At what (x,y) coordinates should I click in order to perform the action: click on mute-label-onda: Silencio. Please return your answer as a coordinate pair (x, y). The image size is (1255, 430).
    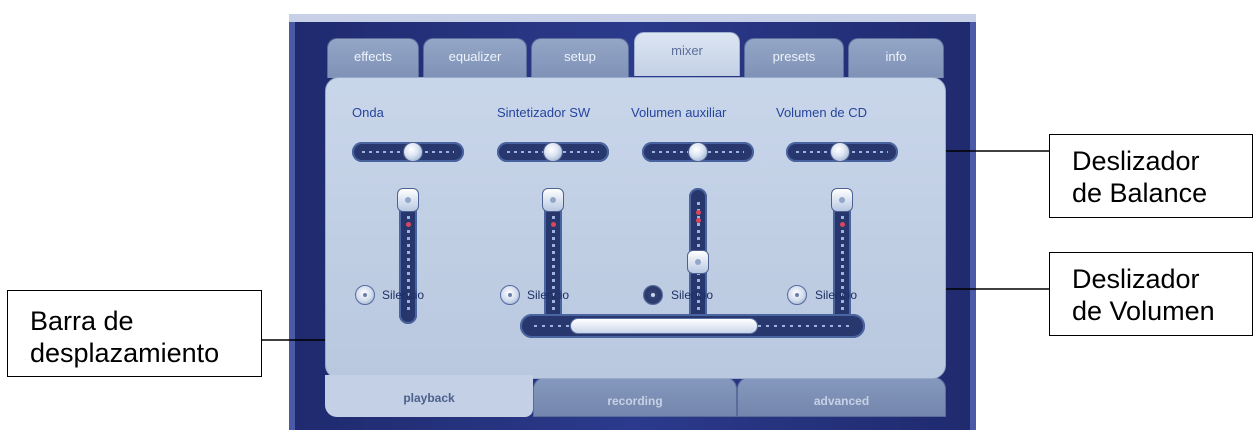
    Looking at the image, I should click on (403, 295).